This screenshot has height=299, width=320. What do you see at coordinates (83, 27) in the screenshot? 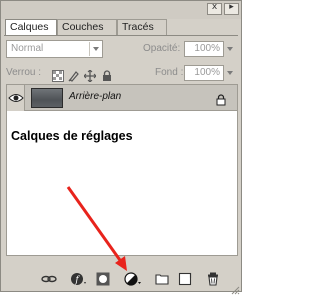
I see `tab-label: Couches` at bounding box center [83, 27].